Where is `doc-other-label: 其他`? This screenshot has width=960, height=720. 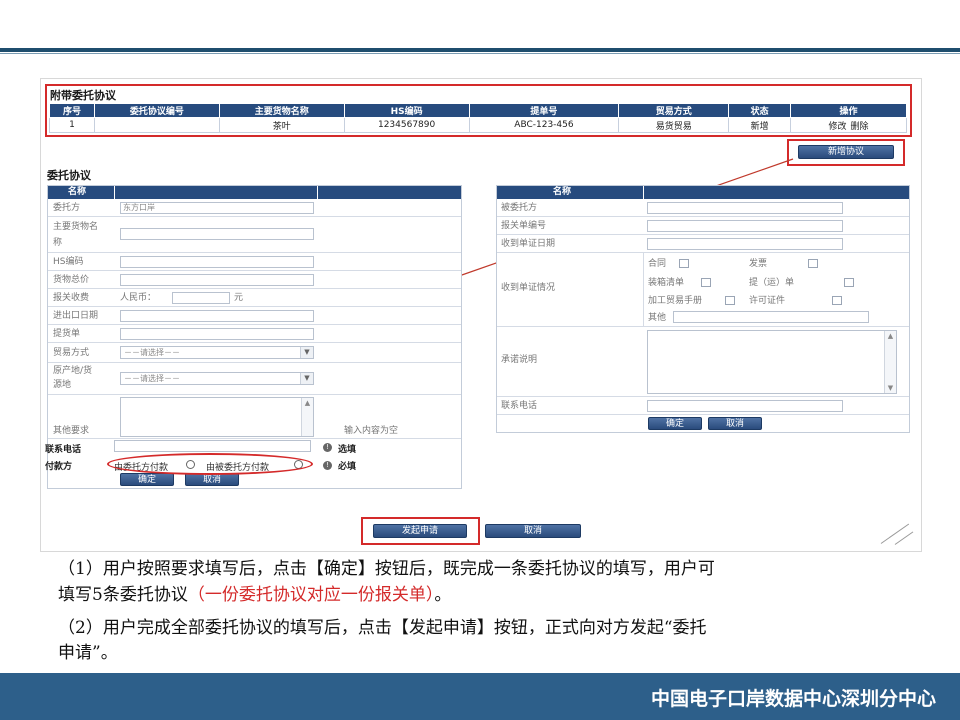 doc-other-label: 其他 is located at coordinates (657, 318).